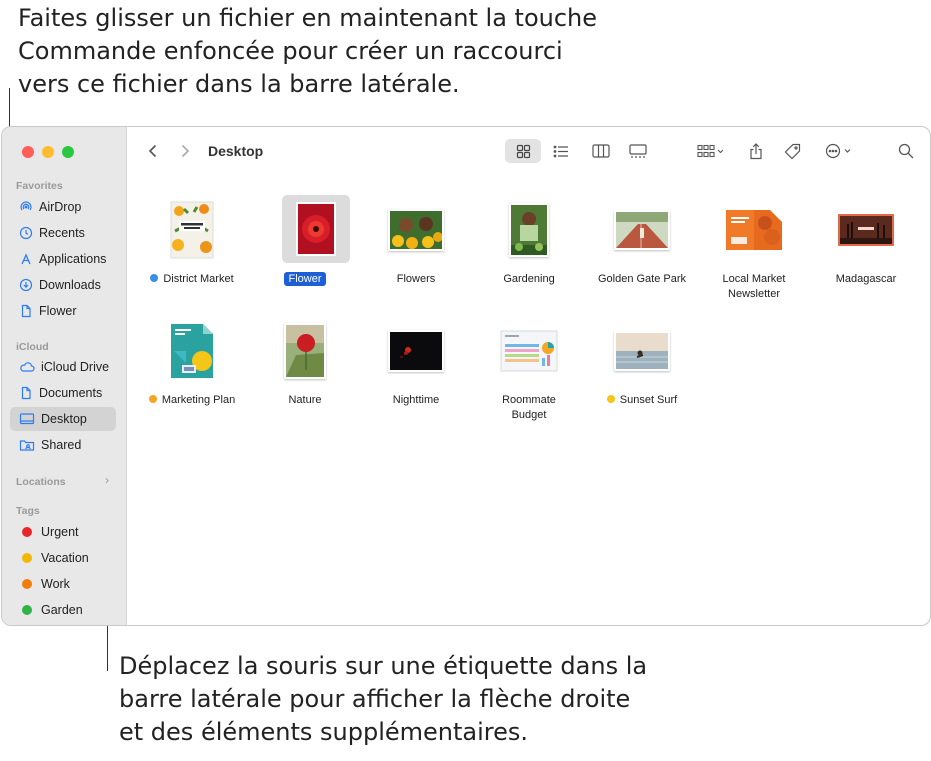 The image size is (931, 761). I want to click on tags-button, so click(792, 151).